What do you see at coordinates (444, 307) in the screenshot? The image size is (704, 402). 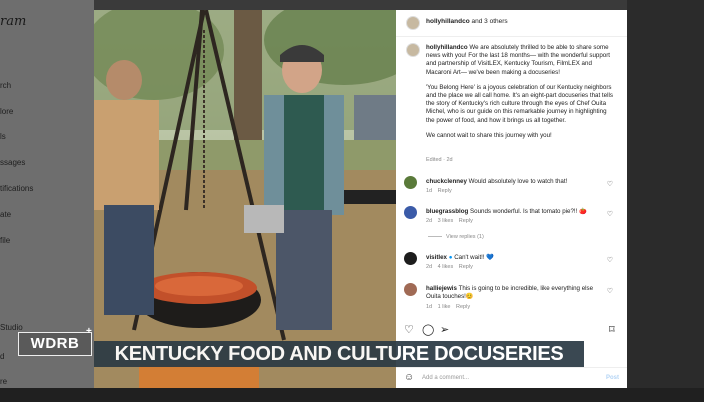 I see `comment-likes: 1 like` at bounding box center [444, 307].